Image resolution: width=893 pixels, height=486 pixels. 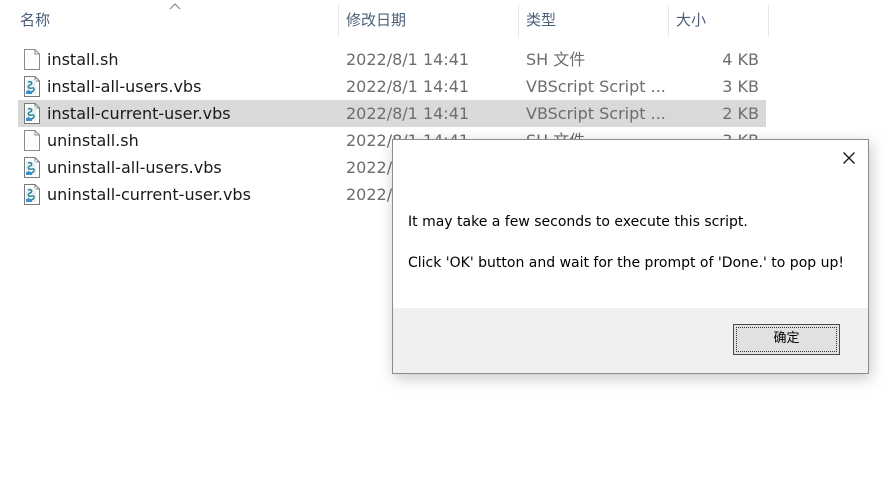 I want to click on file-name: install.sh, so click(x=83, y=59).